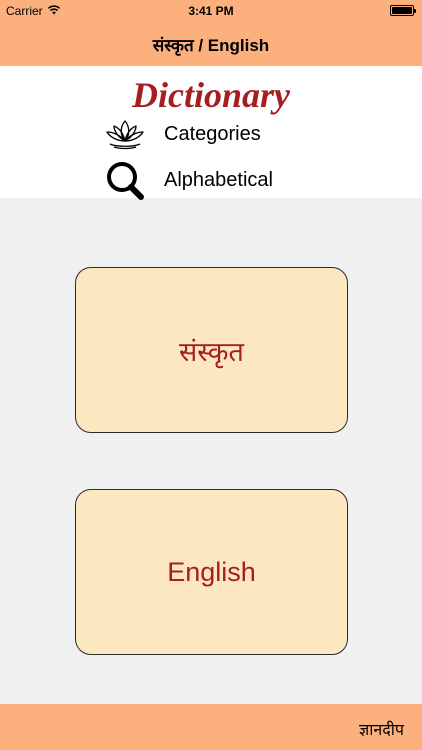 The image size is (422, 750). I want to click on english-button-label: English, so click(211, 571).